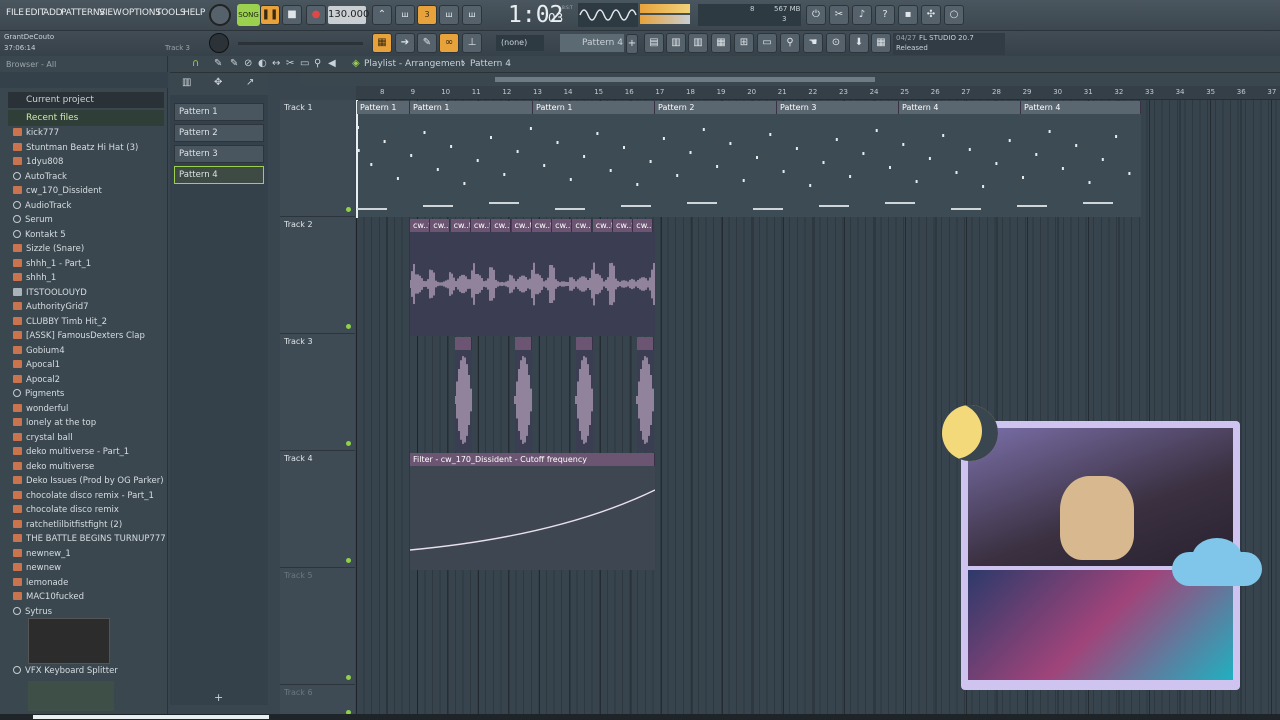  I want to click on browser-item: Pigments, so click(83, 396).